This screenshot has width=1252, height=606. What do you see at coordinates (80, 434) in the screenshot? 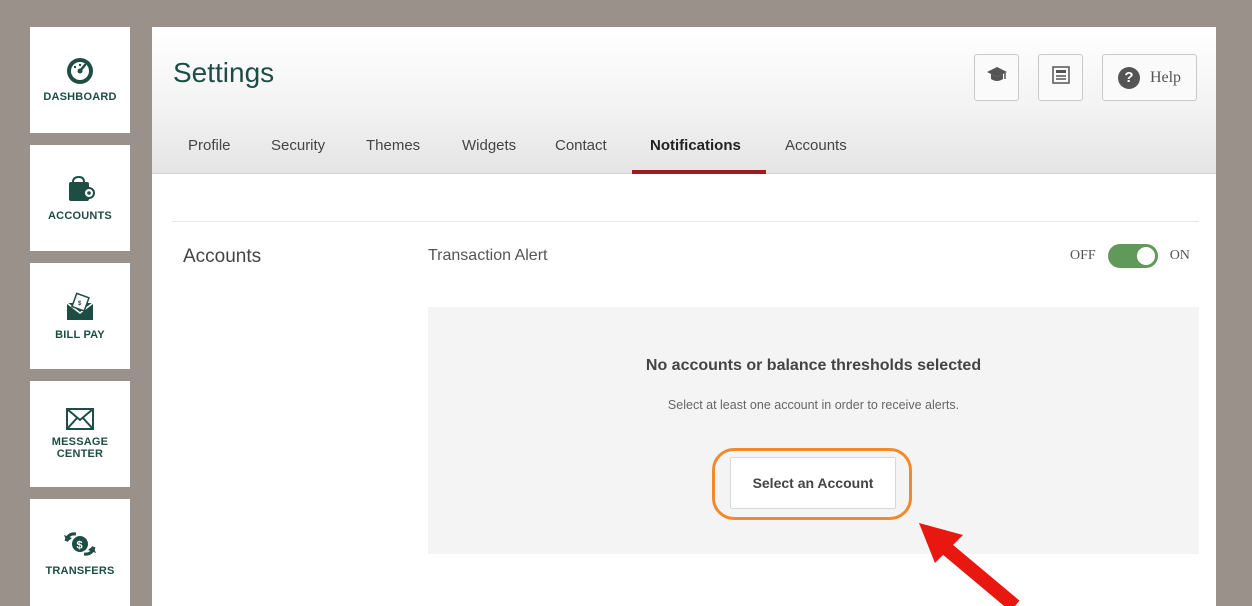
I see `sidebar-item-message-center: MESSAGE CENTER` at bounding box center [80, 434].